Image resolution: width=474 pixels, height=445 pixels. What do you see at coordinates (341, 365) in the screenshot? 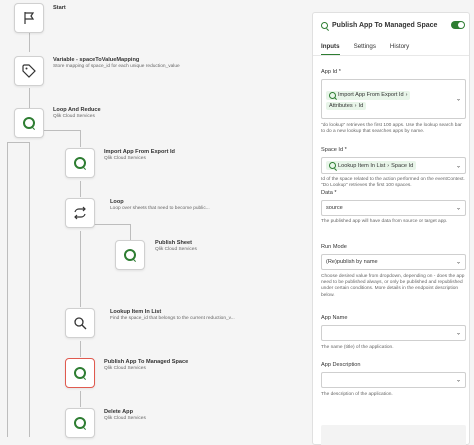
I see `app-description-label: App Description` at bounding box center [341, 365].